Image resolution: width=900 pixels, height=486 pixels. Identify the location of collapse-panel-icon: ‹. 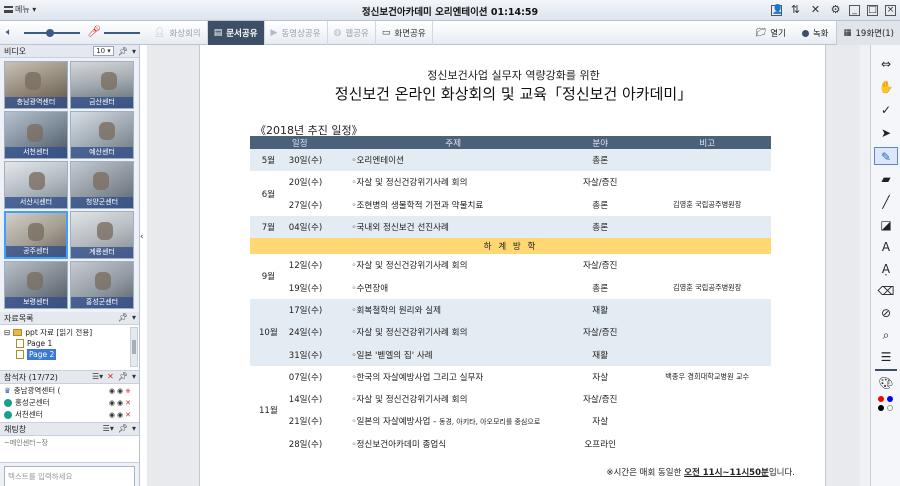
(143, 237).